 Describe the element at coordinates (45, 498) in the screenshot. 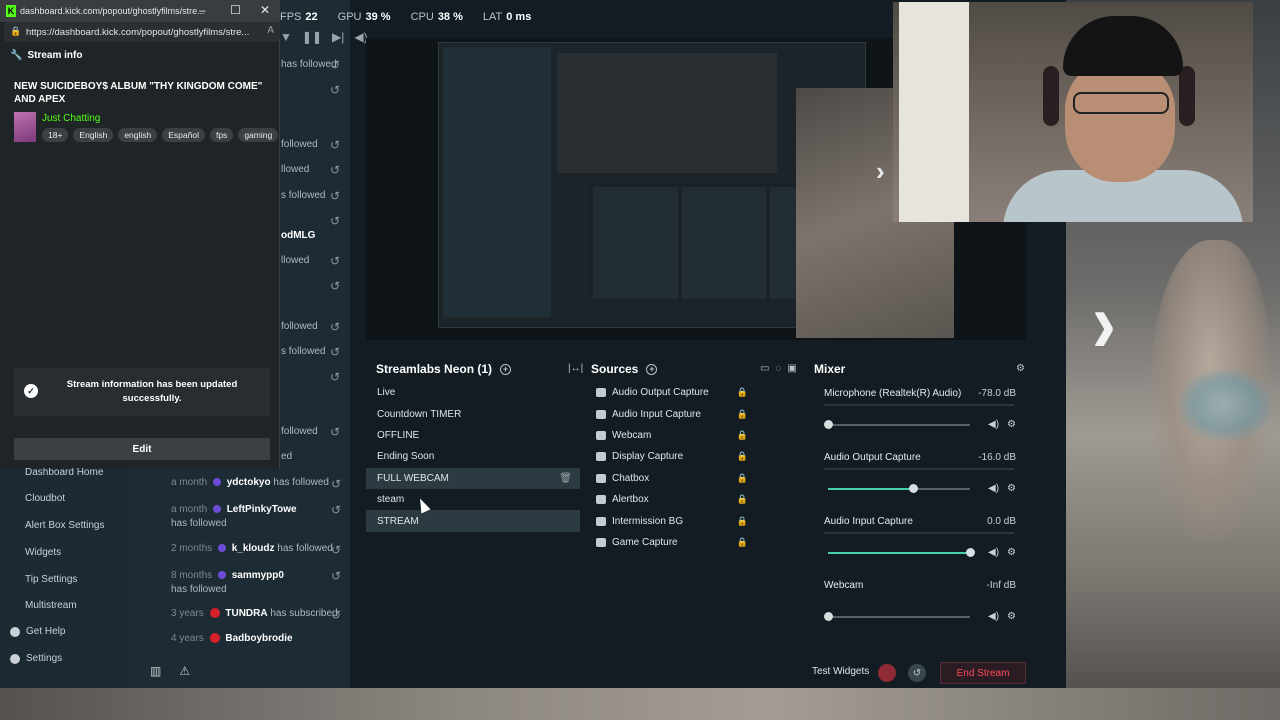

I see `sidebar-item-cloudbot: Cloudbot` at that location.